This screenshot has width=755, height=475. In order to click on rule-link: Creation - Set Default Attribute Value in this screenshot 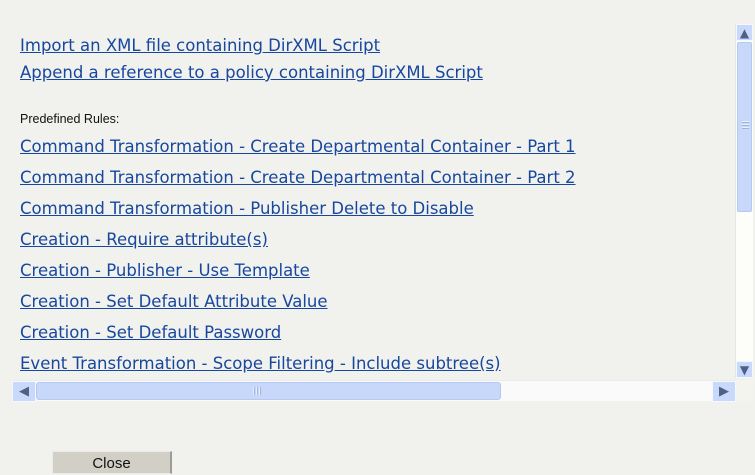, I will do `click(370, 301)`.